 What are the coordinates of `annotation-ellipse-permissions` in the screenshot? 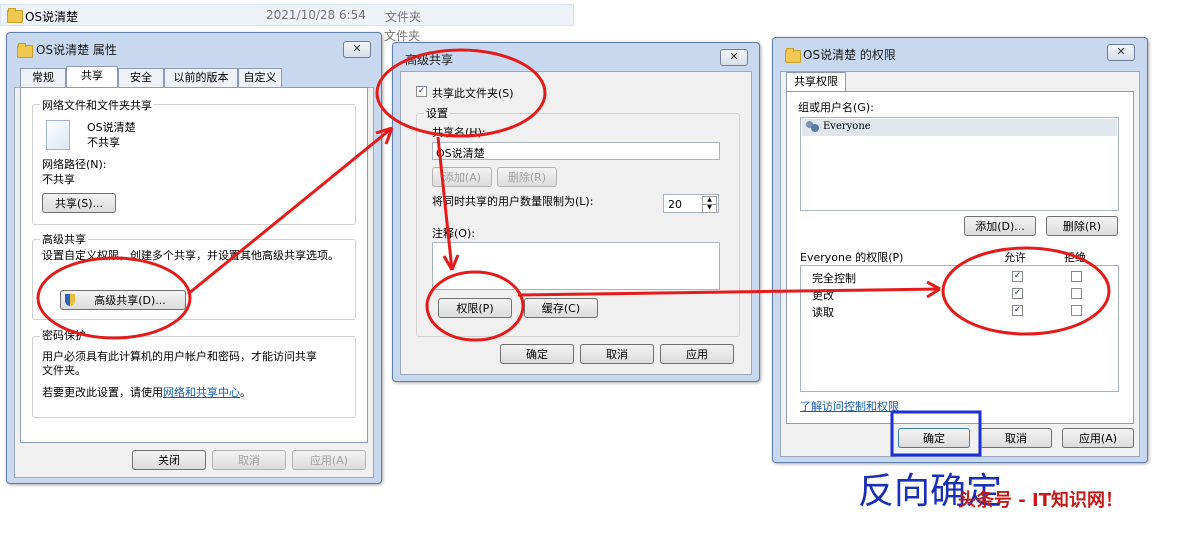 It's located at (475, 306).